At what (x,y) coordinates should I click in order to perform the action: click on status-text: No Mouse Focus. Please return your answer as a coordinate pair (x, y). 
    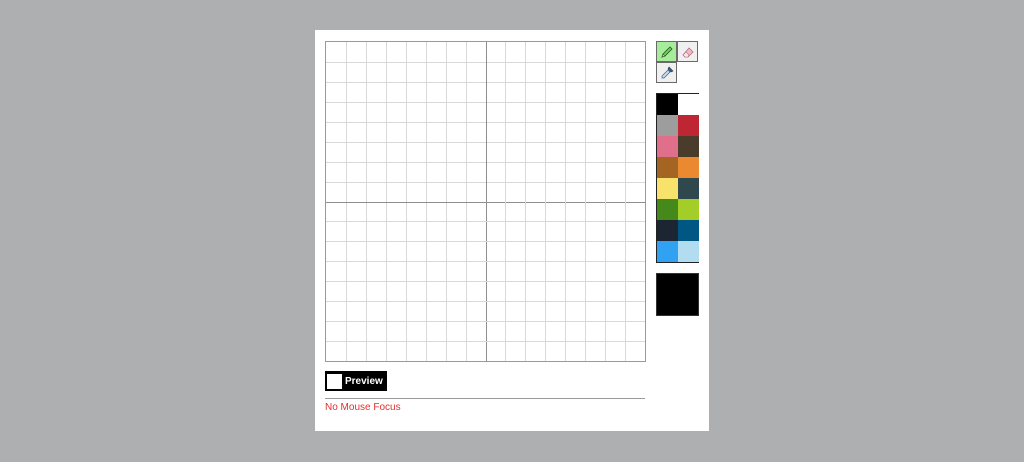
    Looking at the image, I should click on (363, 407).